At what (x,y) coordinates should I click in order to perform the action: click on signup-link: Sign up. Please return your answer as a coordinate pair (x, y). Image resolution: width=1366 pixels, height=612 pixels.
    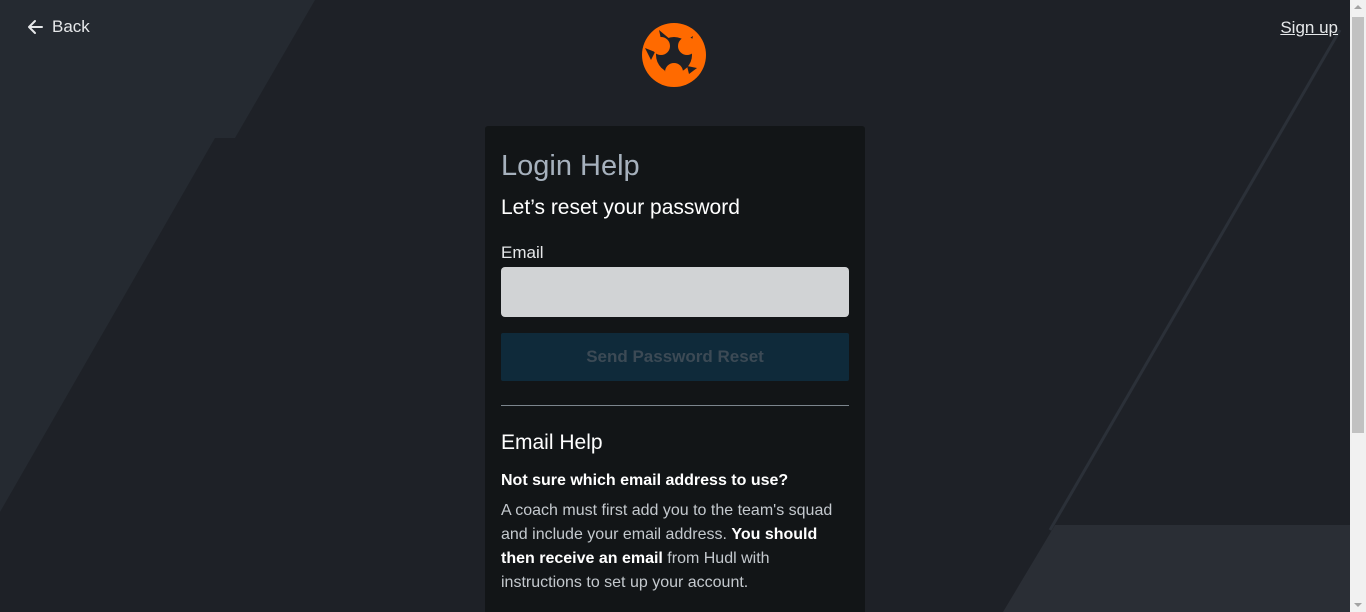
    Looking at the image, I should click on (1309, 28).